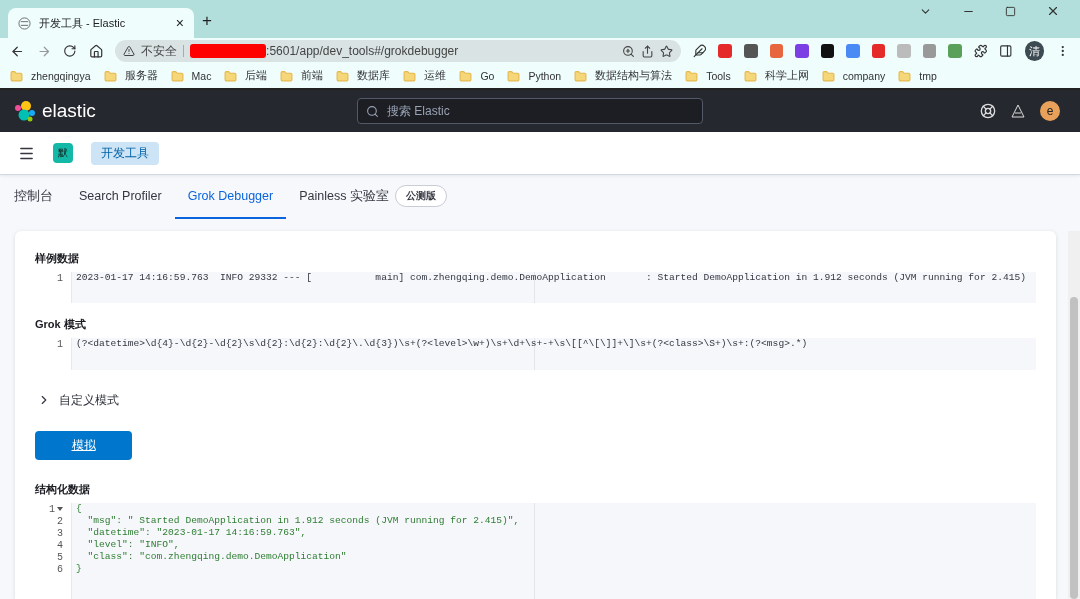 The height and width of the screenshot is (599, 1080). What do you see at coordinates (217, 557) in the screenshot?
I see `code-line: "class": "com.zhengqing.demo.DemoApplication"` at bounding box center [217, 557].